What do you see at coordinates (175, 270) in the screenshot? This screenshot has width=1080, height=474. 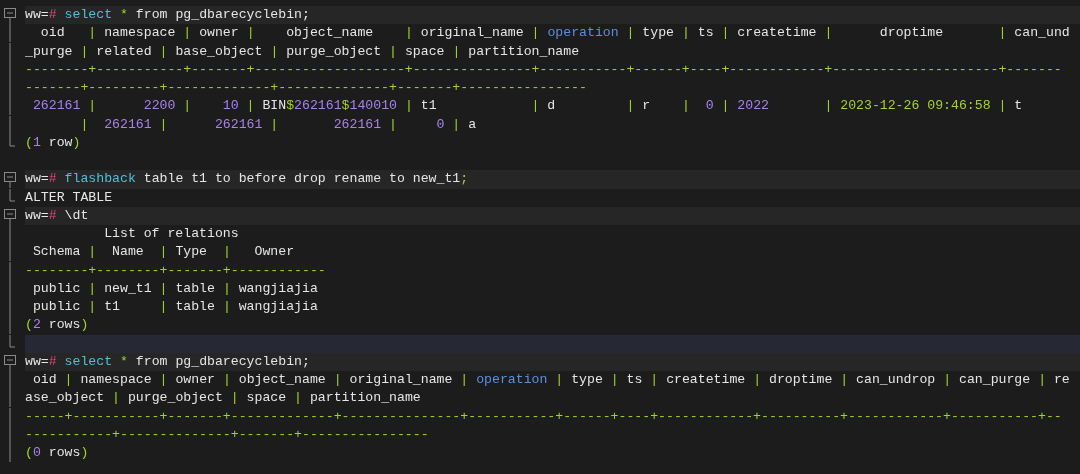 I see `terminal-line: --------+--------+-------+------------` at bounding box center [175, 270].